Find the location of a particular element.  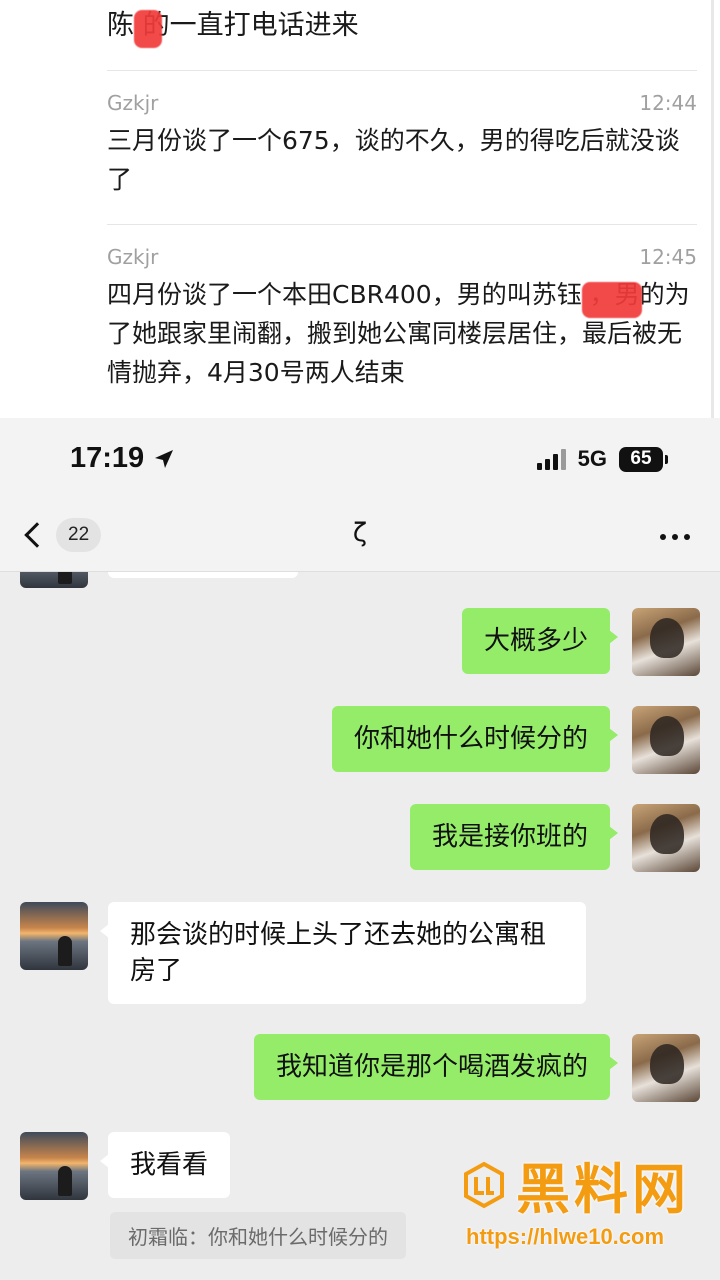

partial-message-bubble is located at coordinates (203, 575).